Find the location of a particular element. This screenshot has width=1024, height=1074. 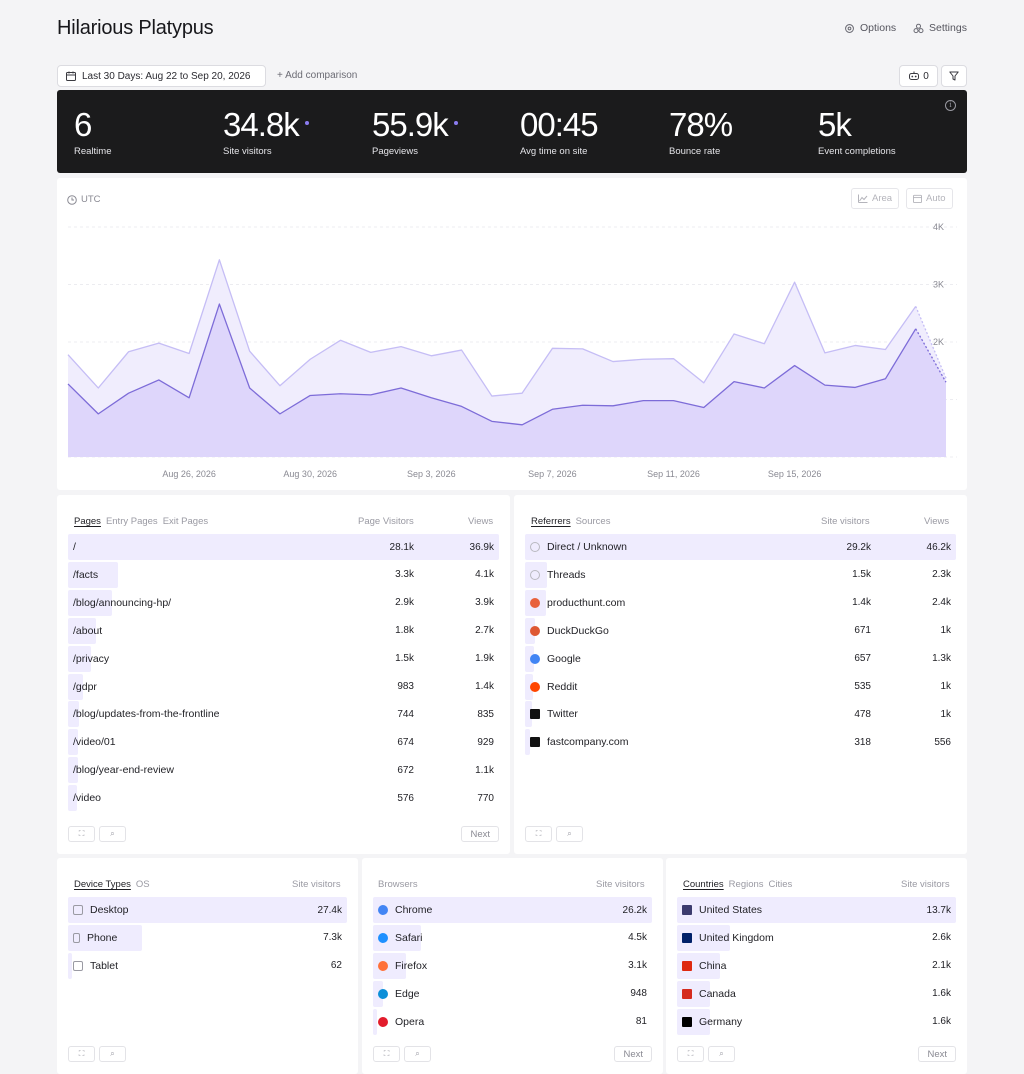

stat-bounce-rate: 78% Bounce rate is located at coordinates (701, 131).